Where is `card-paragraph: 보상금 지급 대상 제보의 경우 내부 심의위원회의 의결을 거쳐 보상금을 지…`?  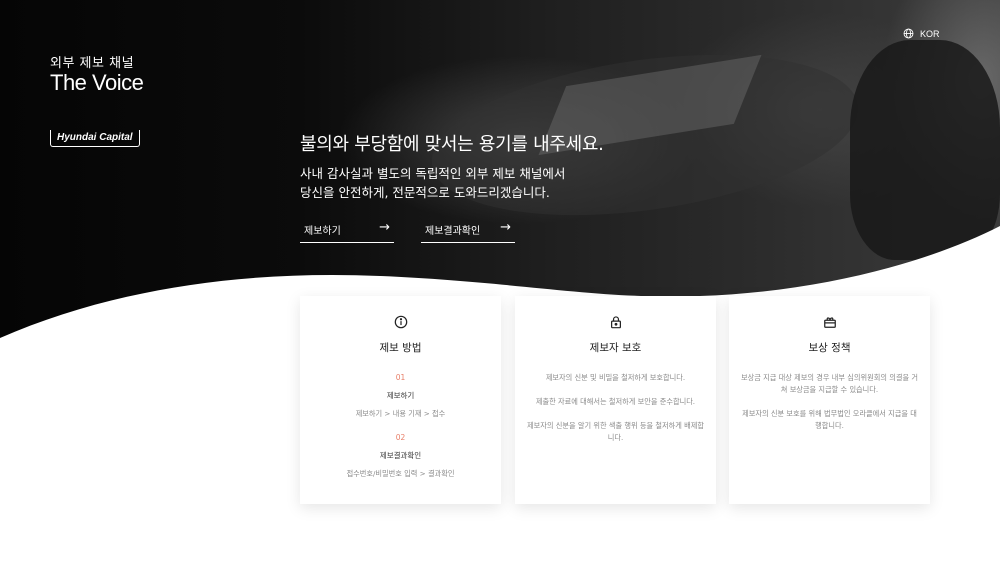
card-paragraph: 보상금 지급 대상 제보의 경우 내부 심의위원회의 의결을 거쳐 보상금을 지… is located at coordinates (829, 383).